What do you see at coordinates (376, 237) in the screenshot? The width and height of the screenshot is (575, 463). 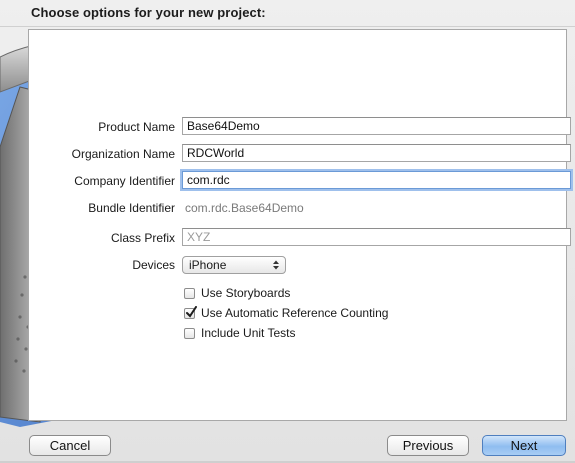 I see `class-prefix-field` at bounding box center [376, 237].